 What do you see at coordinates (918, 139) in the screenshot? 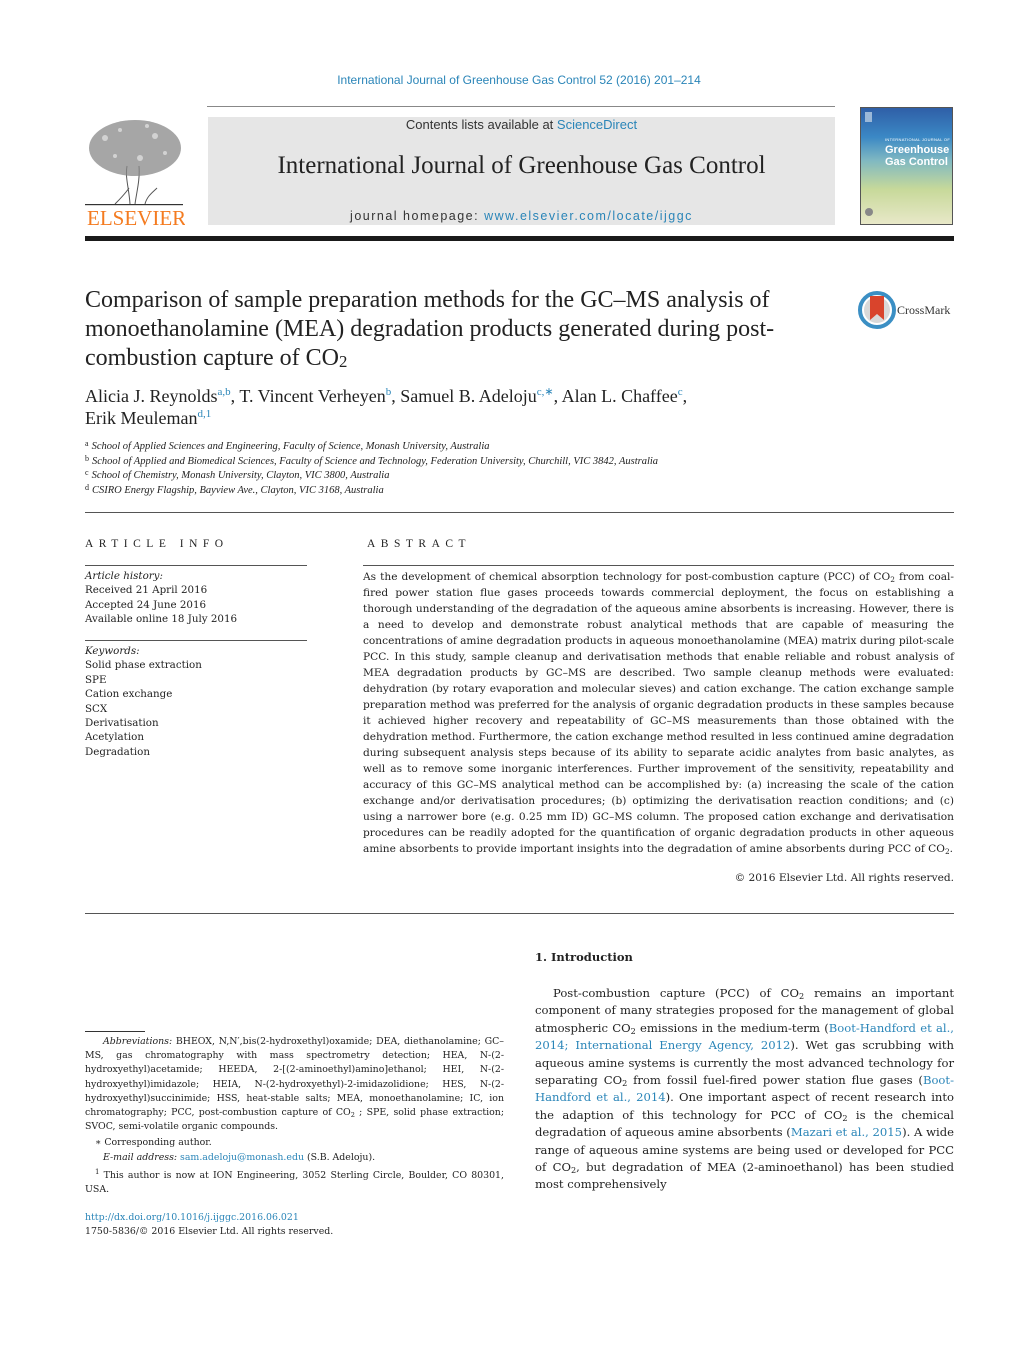
I see `cover-subtitle: INTERNATIONAL JOURNAL OF` at bounding box center [918, 139].